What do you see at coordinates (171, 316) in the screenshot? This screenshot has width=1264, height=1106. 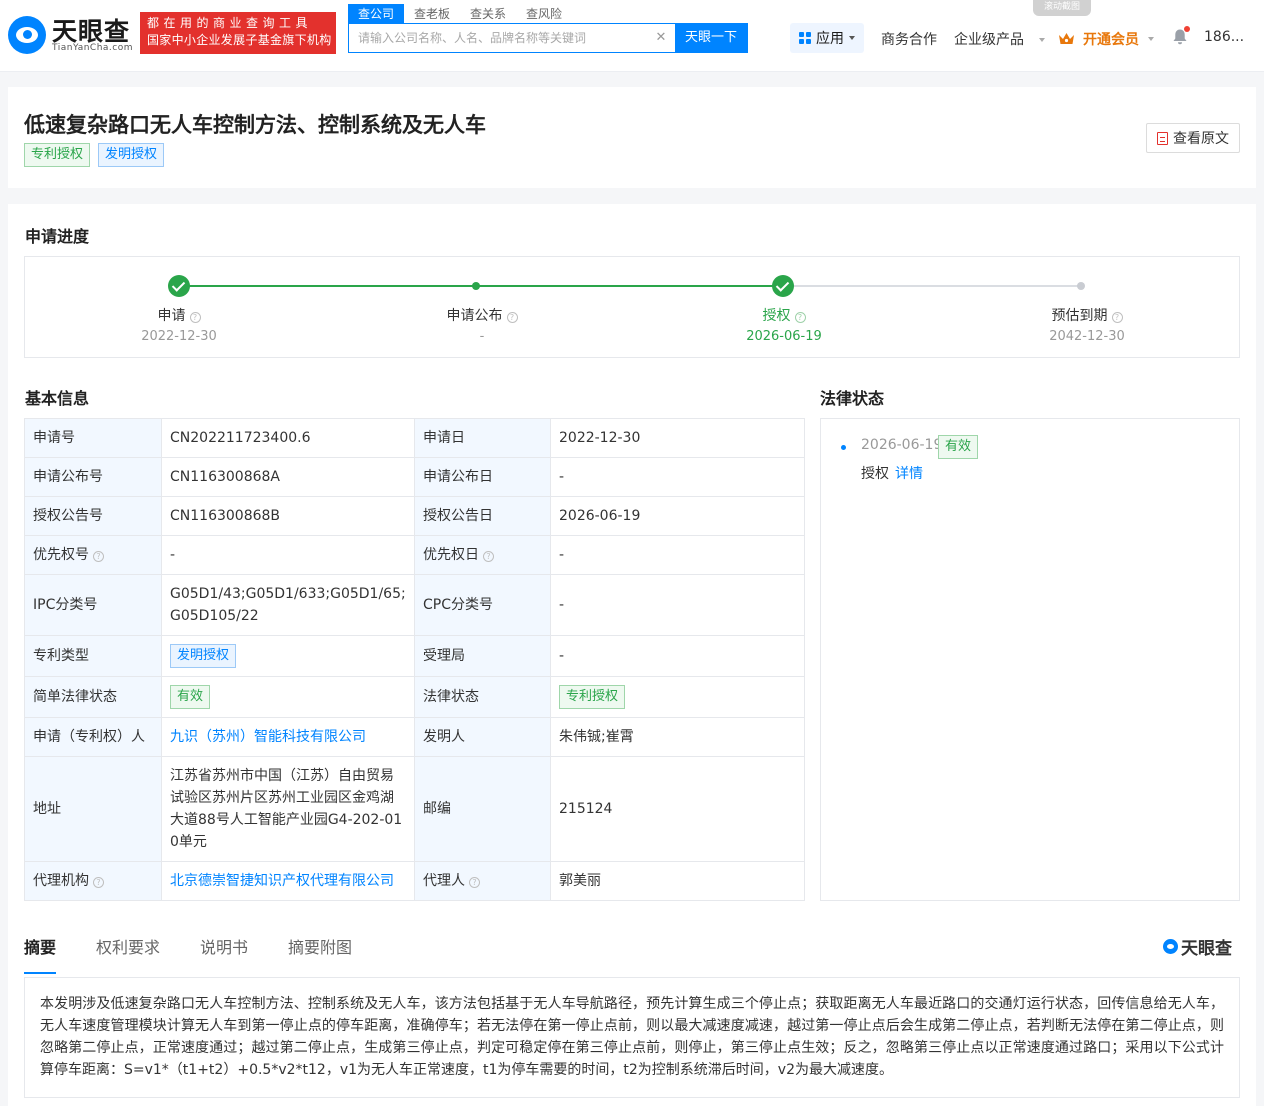 I see `step-label: 申请` at bounding box center [171, 316].